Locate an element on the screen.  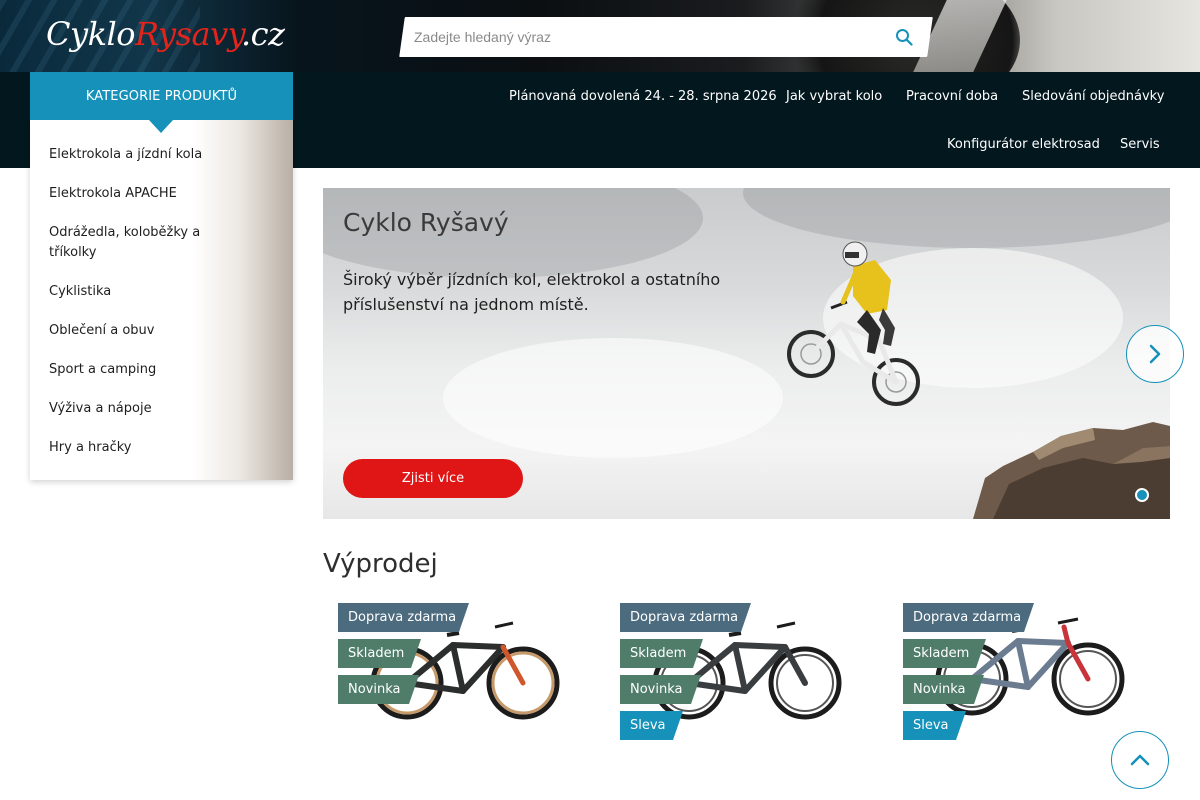
product-card: Doprava zdarma Skladem Novinka is located at coordinates (443, 678).